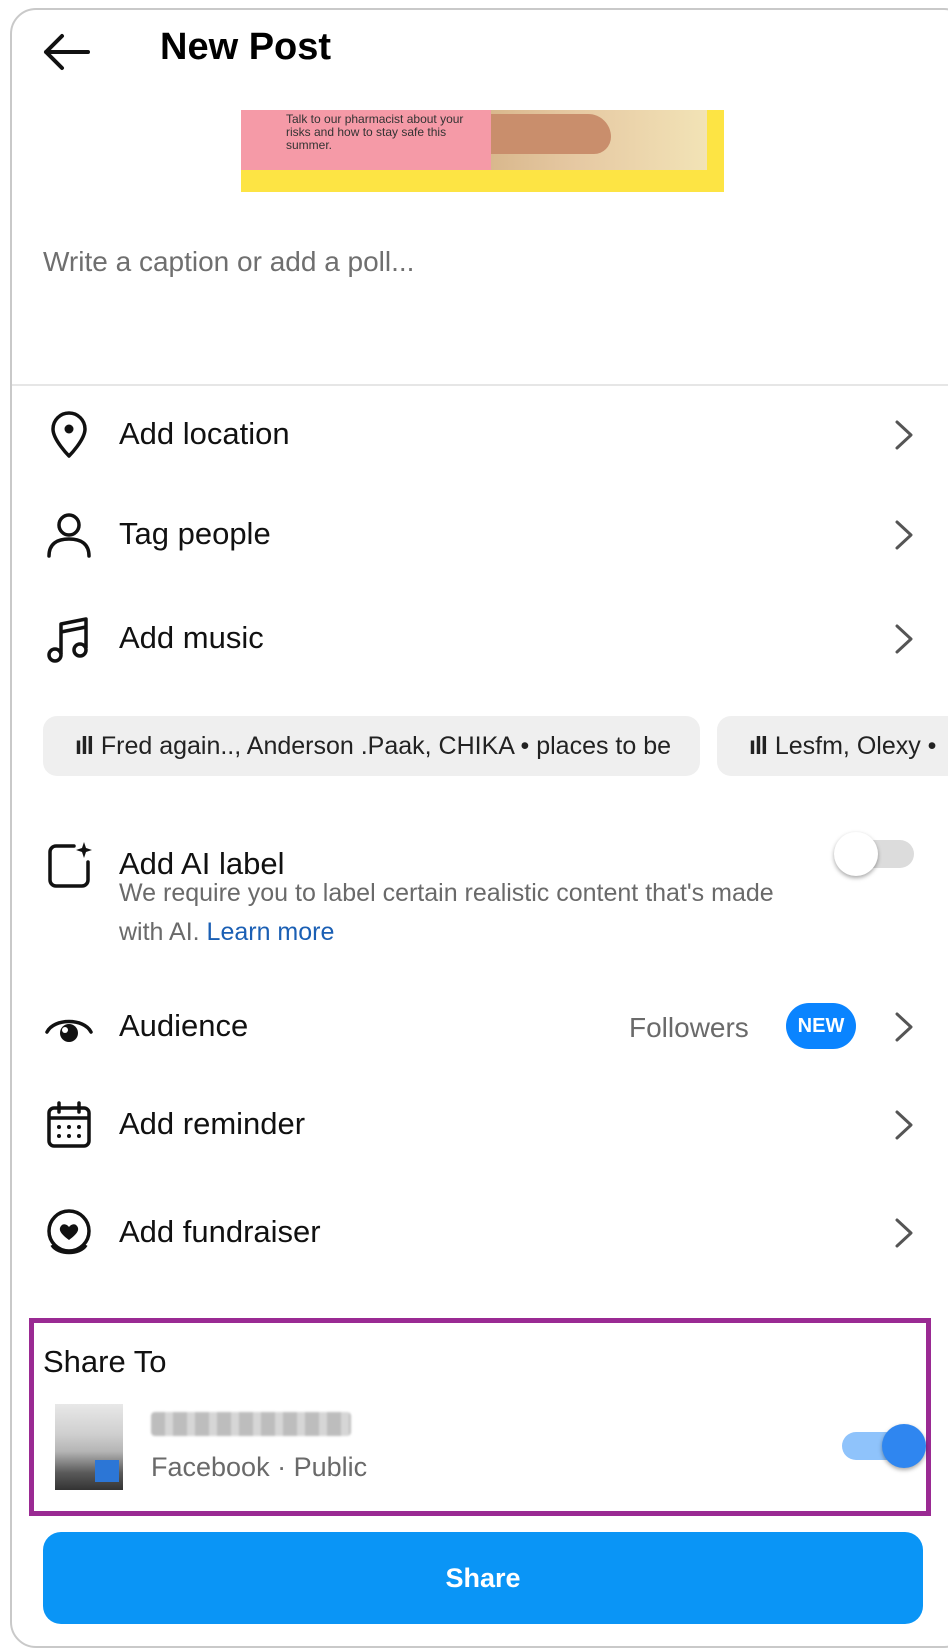  Describe the element at coordinates (204, 433) in the screenshot. I see `add-location-label: Add location` at that location.